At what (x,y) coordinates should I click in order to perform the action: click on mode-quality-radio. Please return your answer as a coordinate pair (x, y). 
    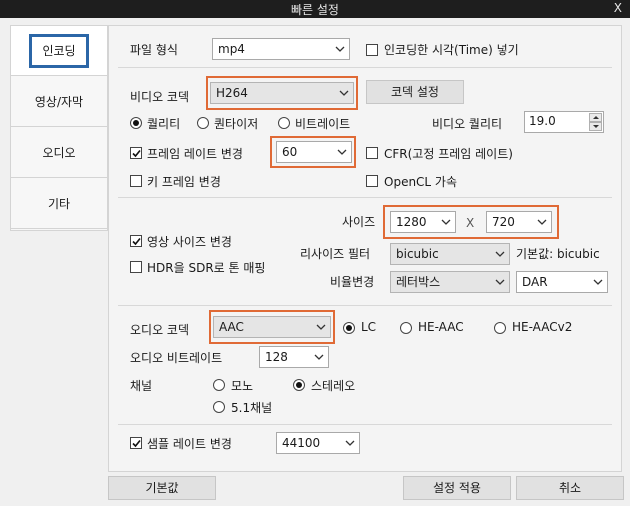
    Looking at the image, I should click on (136, 123).